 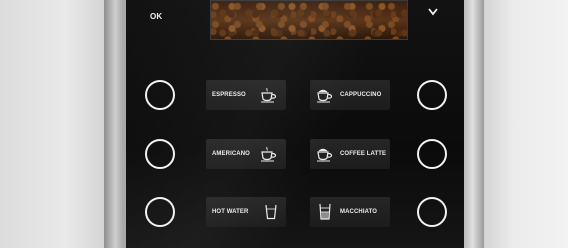 I want to click on americano-button: AMERICANO, so click(x=246, y=154).